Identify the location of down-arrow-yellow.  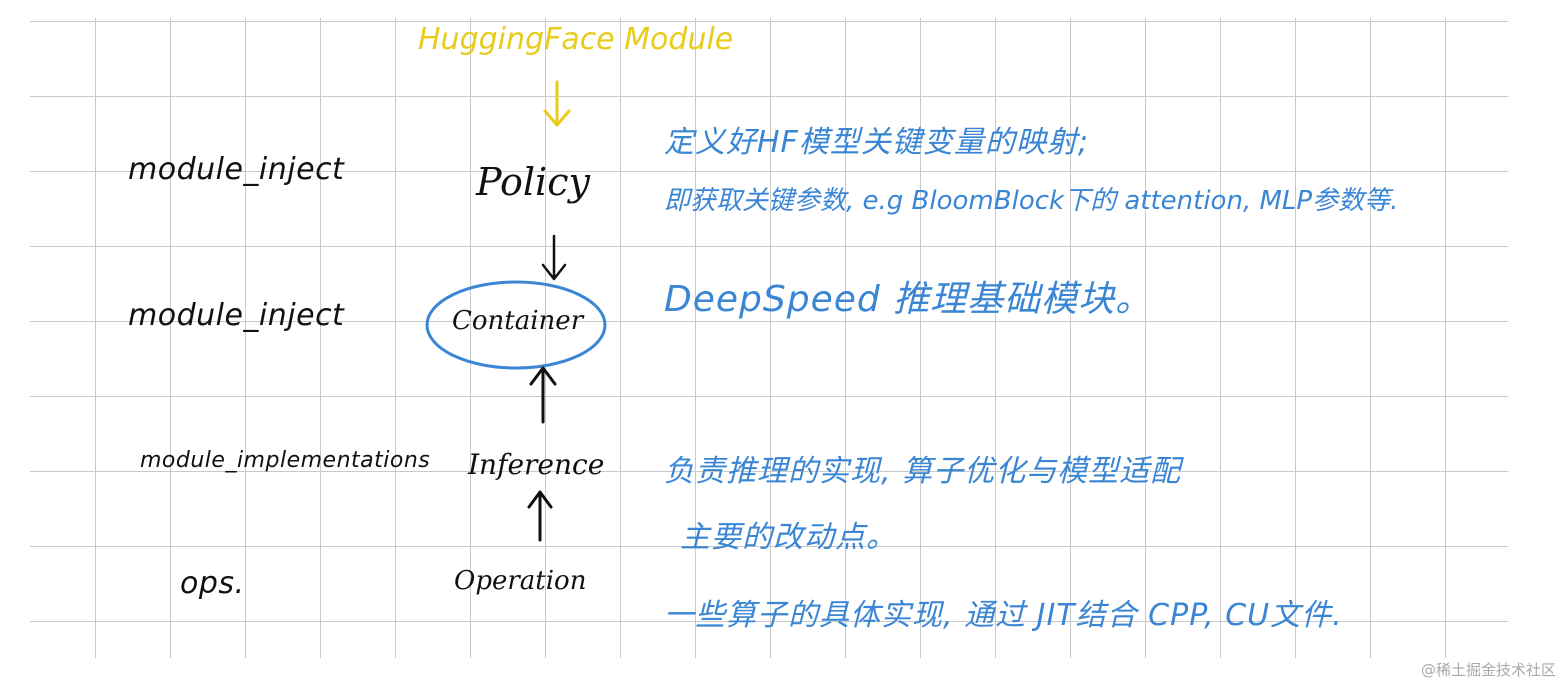
(557, 103).